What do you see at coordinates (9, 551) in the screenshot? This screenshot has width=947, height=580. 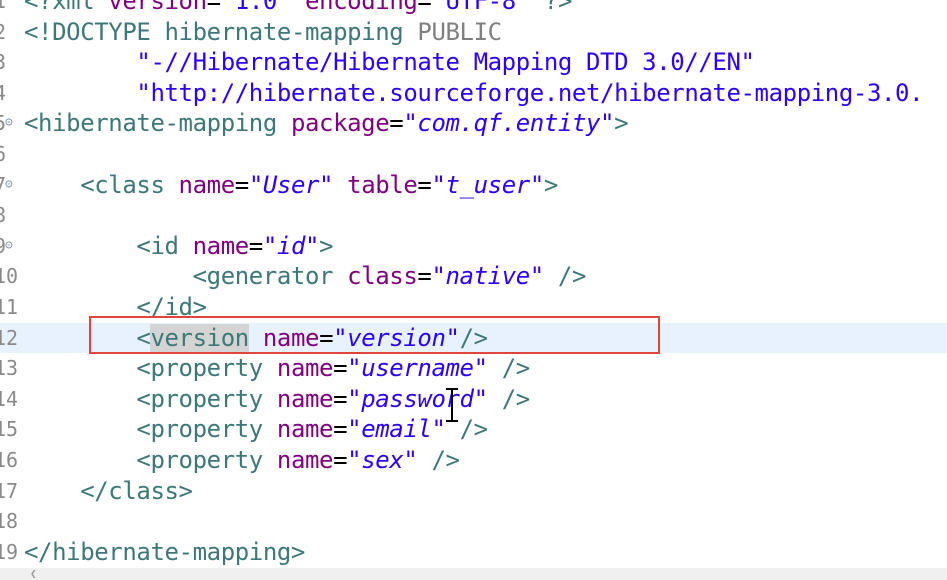 I see `line-number: 19` at bounding box center [9, 551].